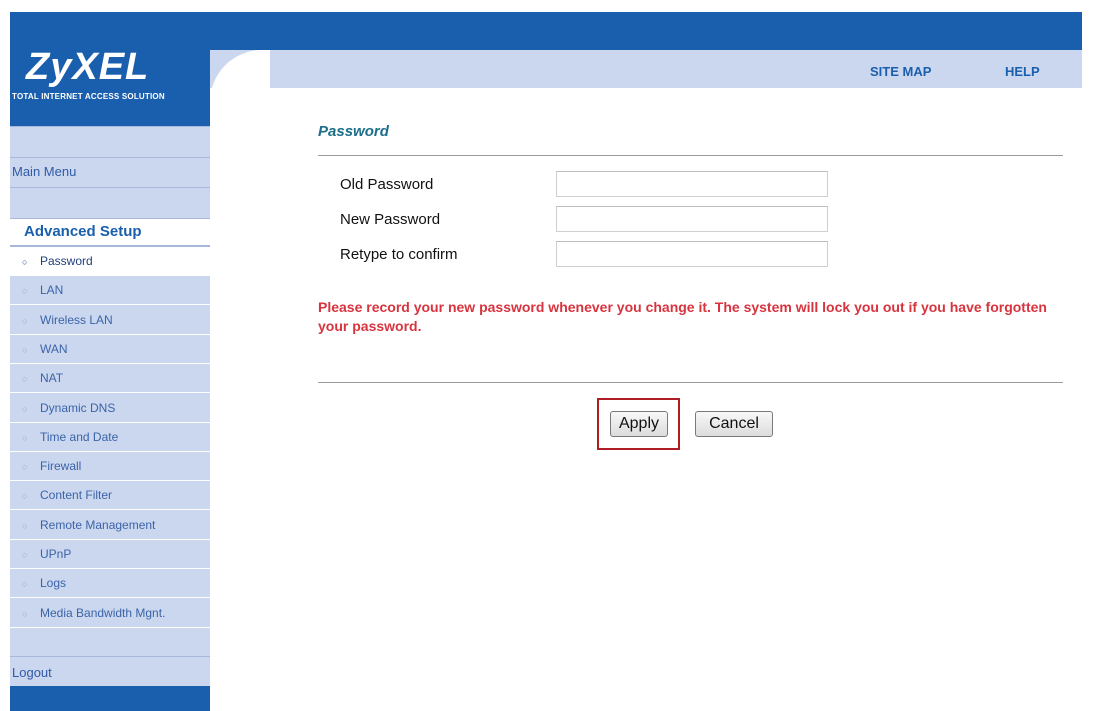 This screenshot has width=1098, height=711. I want to click on new-password-field, so click(692, 219).